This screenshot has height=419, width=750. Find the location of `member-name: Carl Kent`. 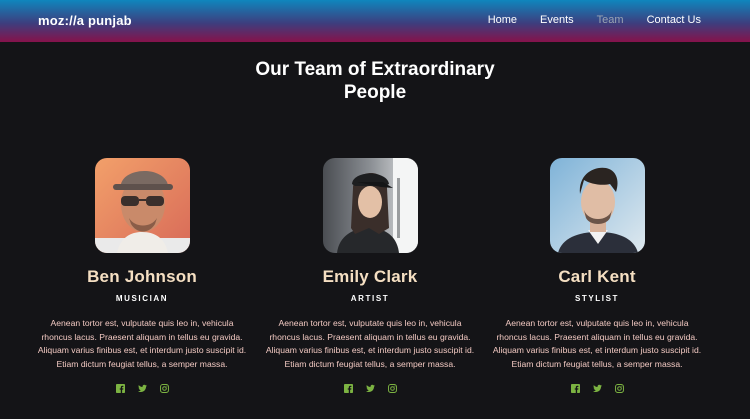

member-name: Carl Kent is located at coordinates (597, 276).